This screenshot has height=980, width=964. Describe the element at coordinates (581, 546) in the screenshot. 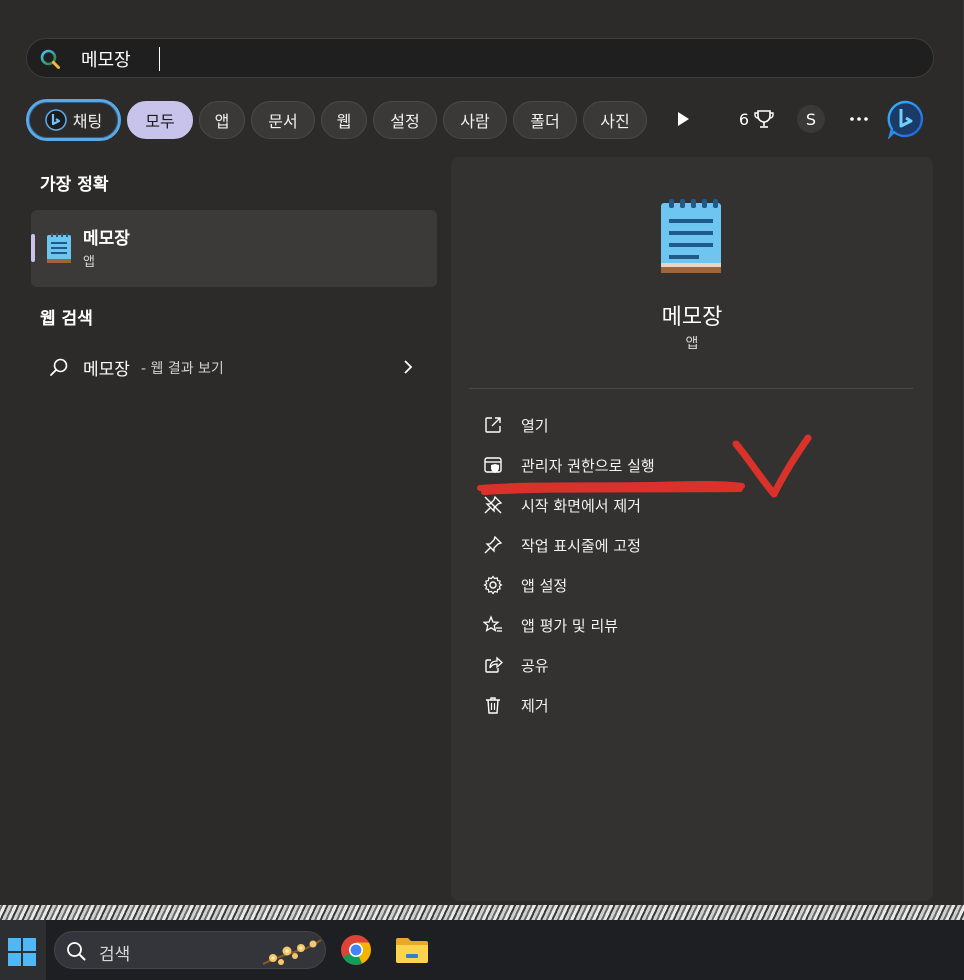

I see `action-label: 작업 표시줄에 고정` at that location.